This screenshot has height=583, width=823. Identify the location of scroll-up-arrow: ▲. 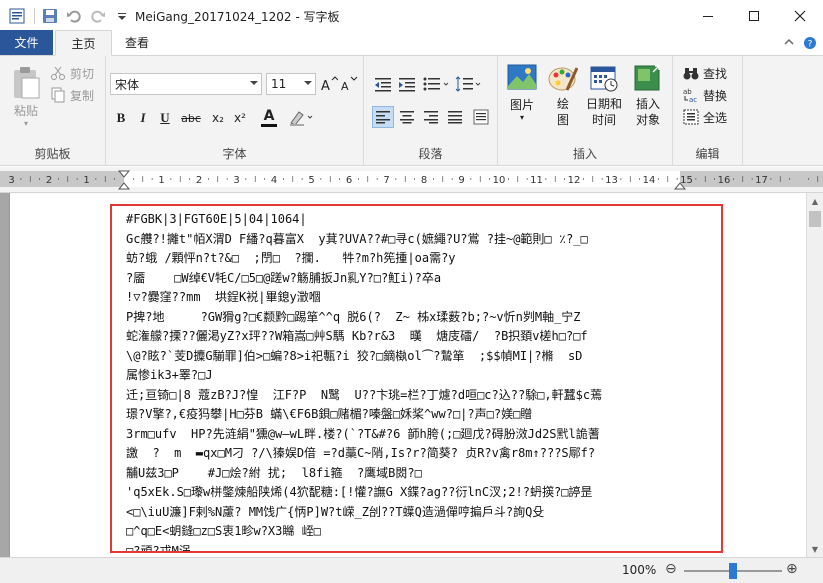
(815, 201).